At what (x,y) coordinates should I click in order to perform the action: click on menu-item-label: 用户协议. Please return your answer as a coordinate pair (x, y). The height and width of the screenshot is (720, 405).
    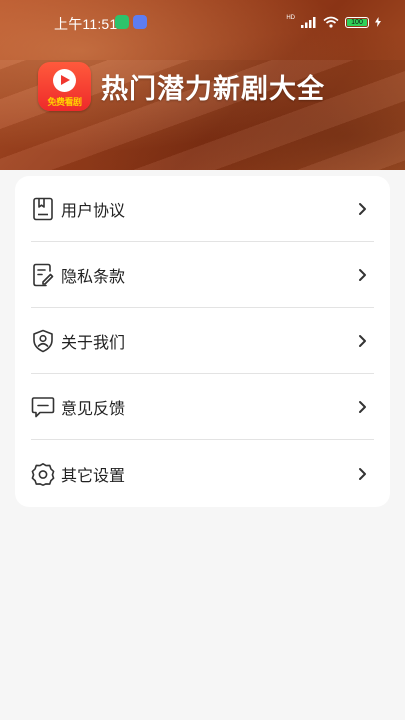
    Looking at the image, I should click on (93, 210).